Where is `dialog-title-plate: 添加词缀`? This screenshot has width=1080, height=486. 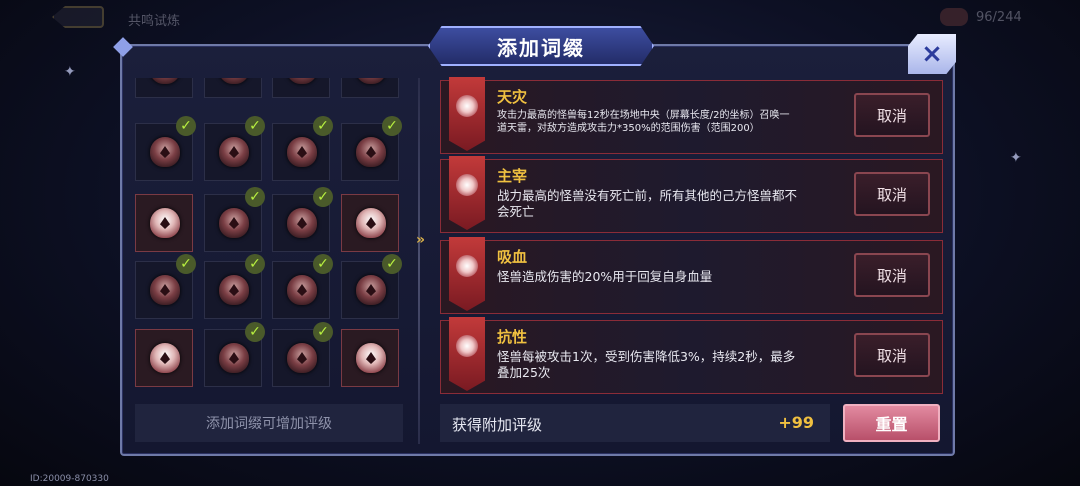
dialog-title-plate: 添加词缀 is located at coordinates (541, 46).